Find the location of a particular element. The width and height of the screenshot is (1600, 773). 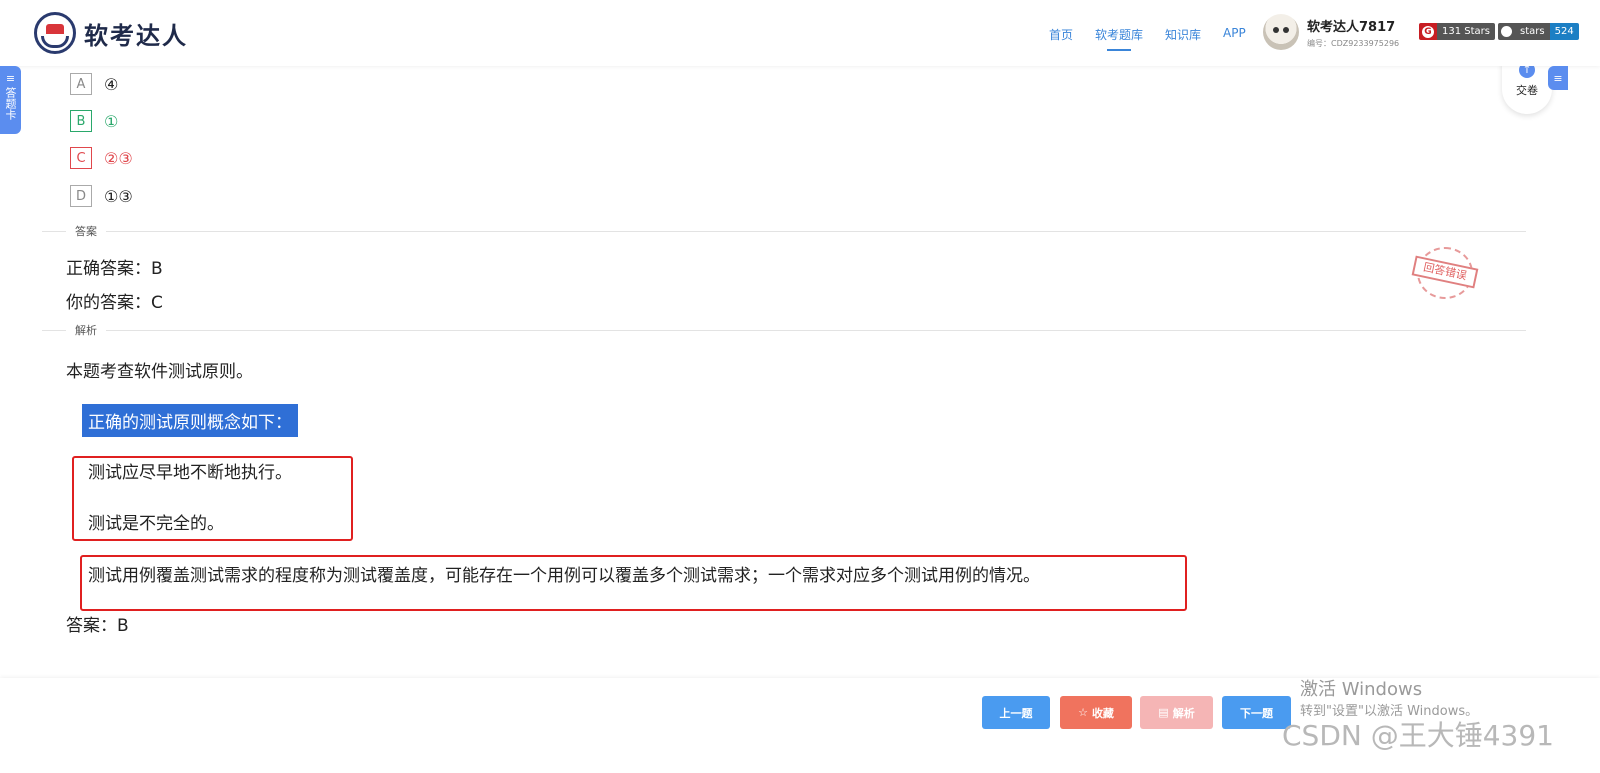

answer-card-tab: ≡ 答题卡 is located at coordinates (10, 100).